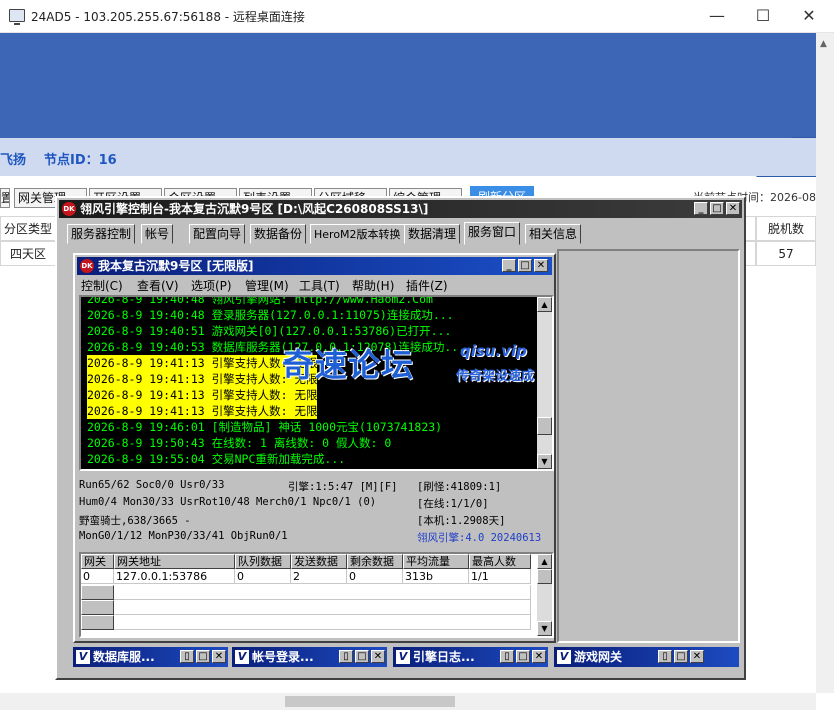  I want to click on stat-monster-refresh: [刷怪:41809:1], so click(459, 487).